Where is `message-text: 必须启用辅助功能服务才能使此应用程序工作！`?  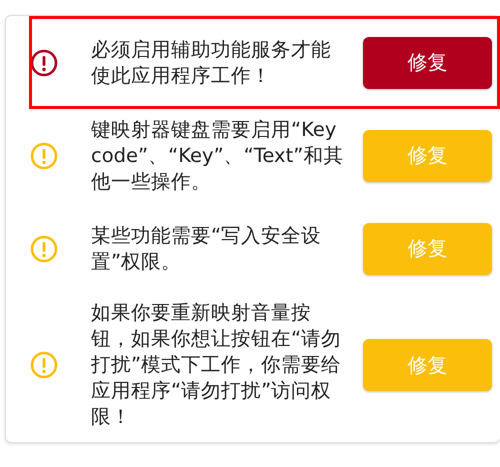
message-text: 必须启用辅助功能服务才能使此应用程序工作！ is located at coordinates (211, 62).